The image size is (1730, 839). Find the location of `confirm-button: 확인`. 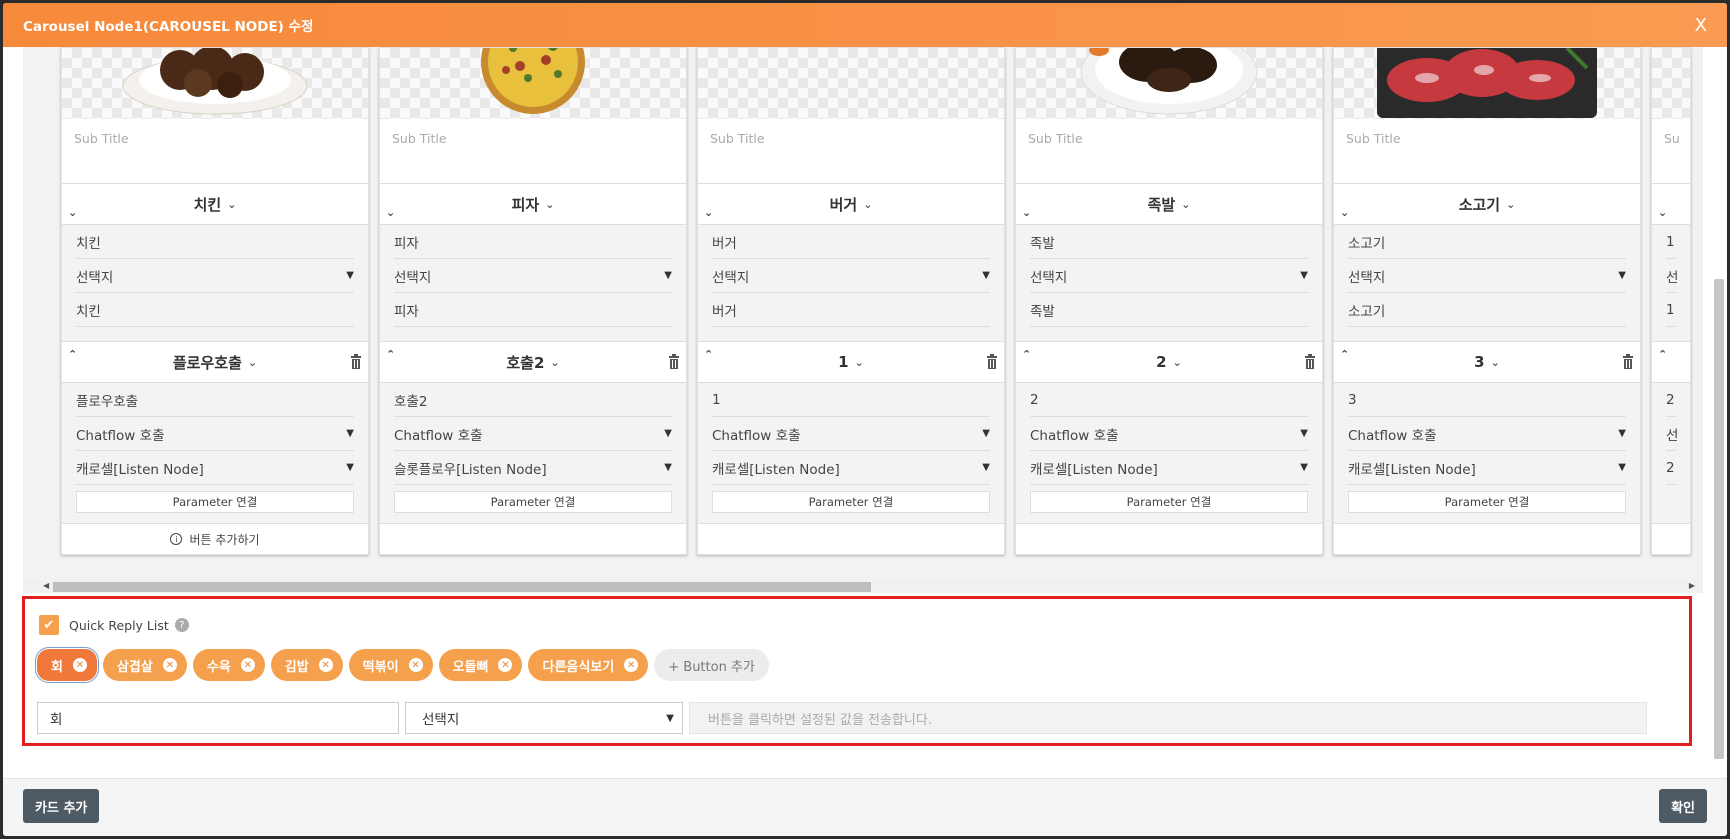

confirm-button: 확인 is located at coordinates (1683, 806).